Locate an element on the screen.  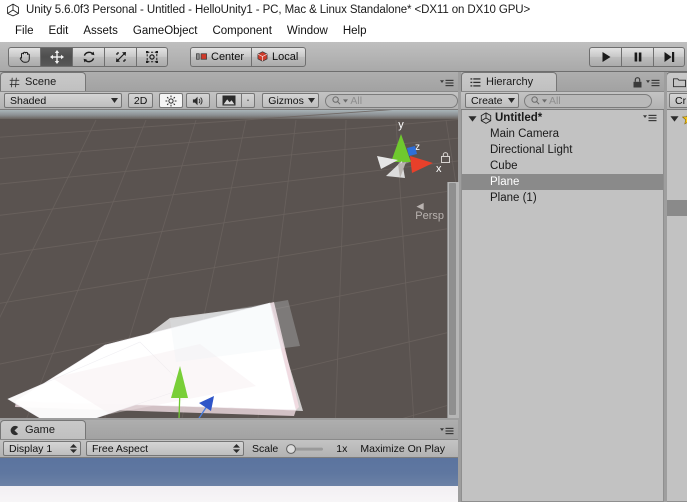
pivot-buttons-group: Center Local is located at coordinates (248, 56).